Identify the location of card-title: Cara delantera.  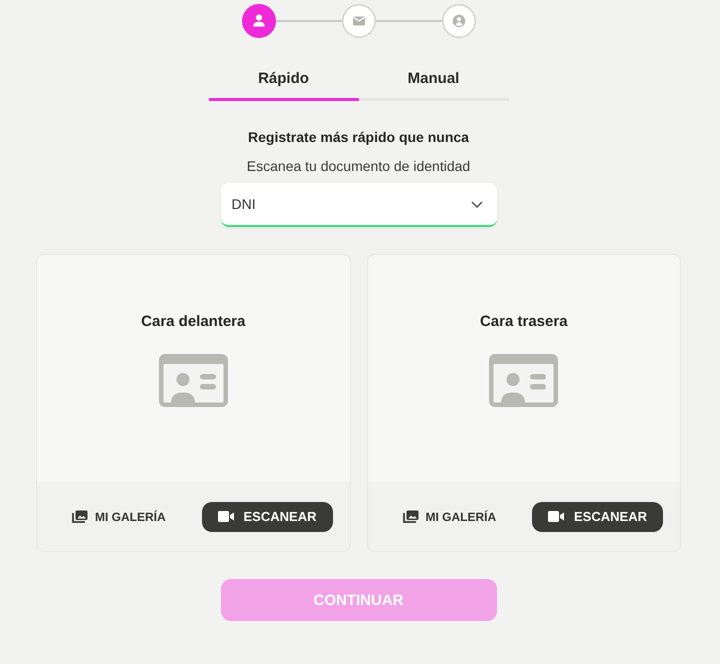
(193, 322).